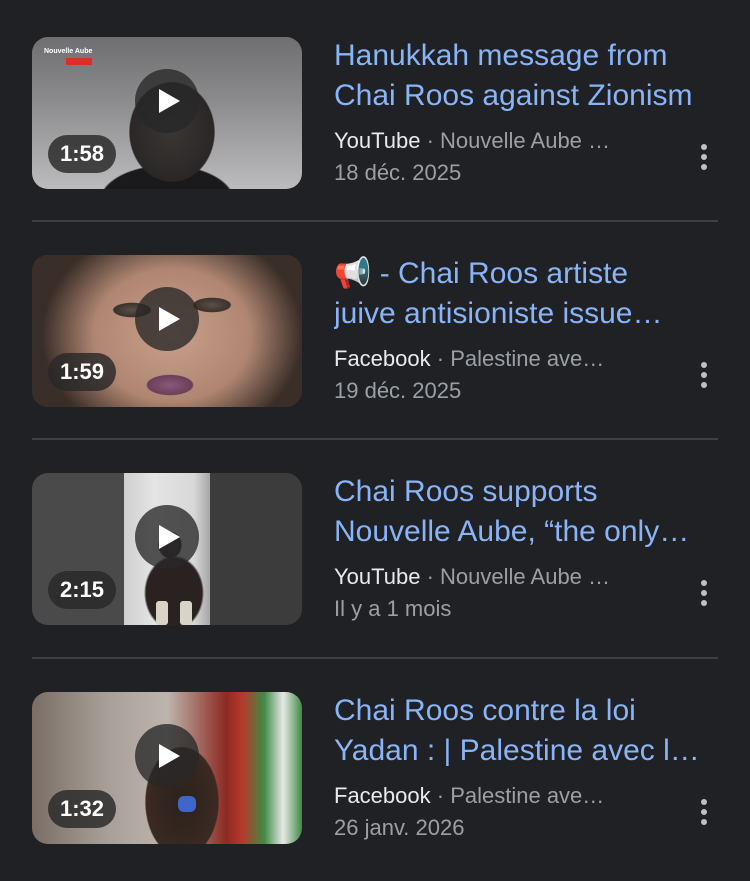 This screenshot has height=881, width=750. Describe the element at coordinates (71, 57) in the screenshot. I see `thumbnail-logo: Nouvelle Aube` at that location.